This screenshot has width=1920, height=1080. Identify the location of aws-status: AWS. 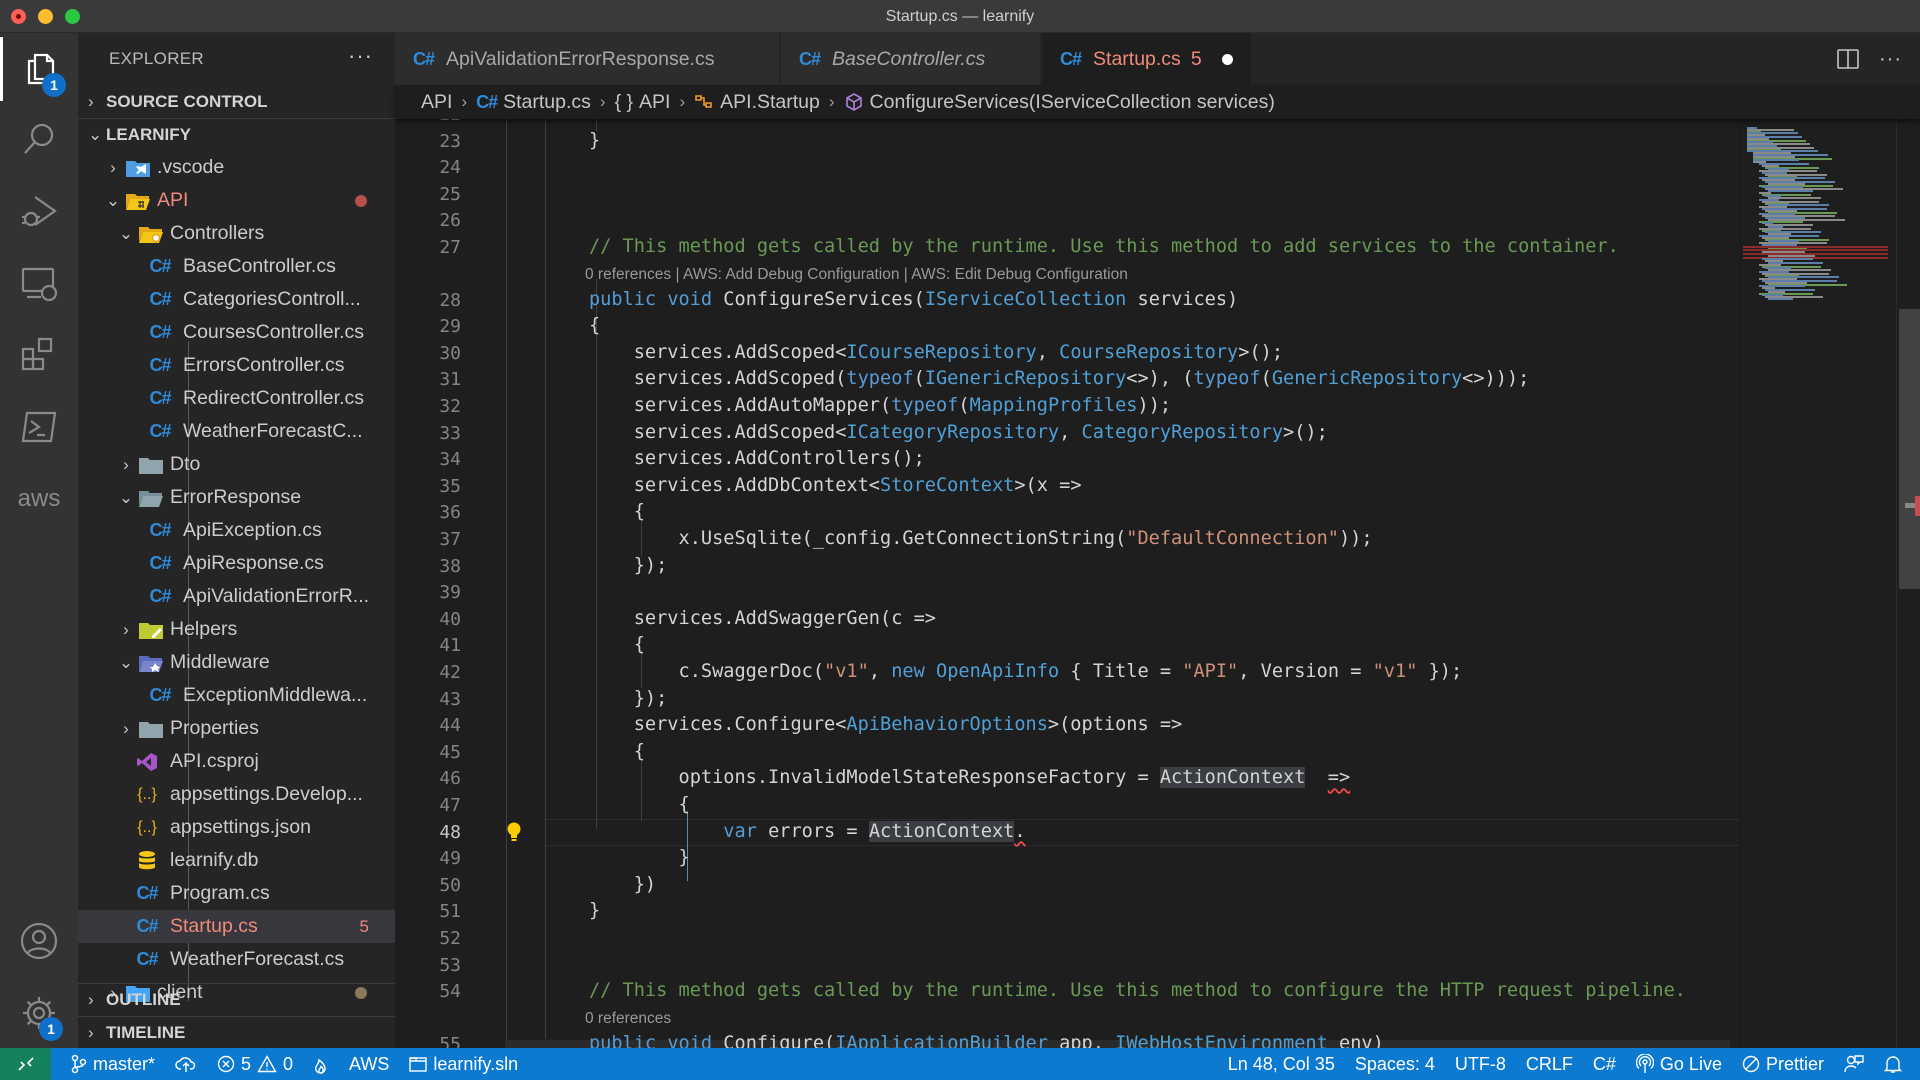
(369, 1064).